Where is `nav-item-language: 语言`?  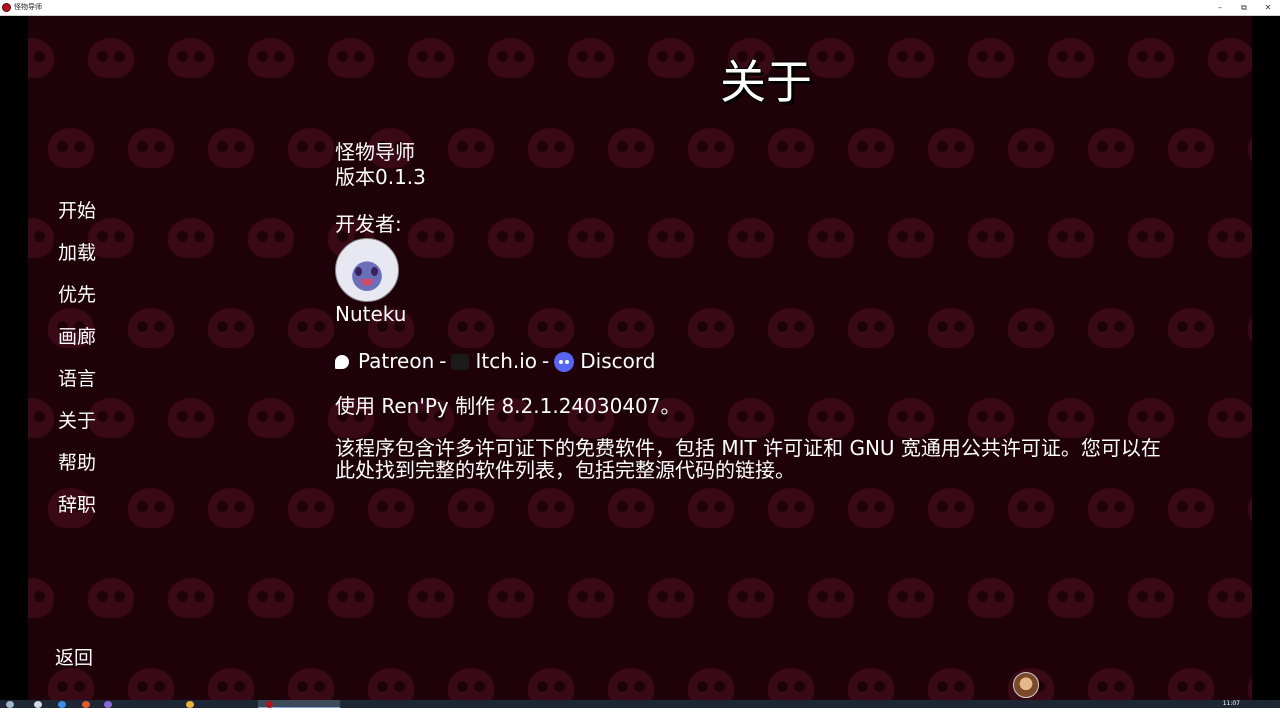 nav-item-language: 语言 is located at coordinates (77, 385).